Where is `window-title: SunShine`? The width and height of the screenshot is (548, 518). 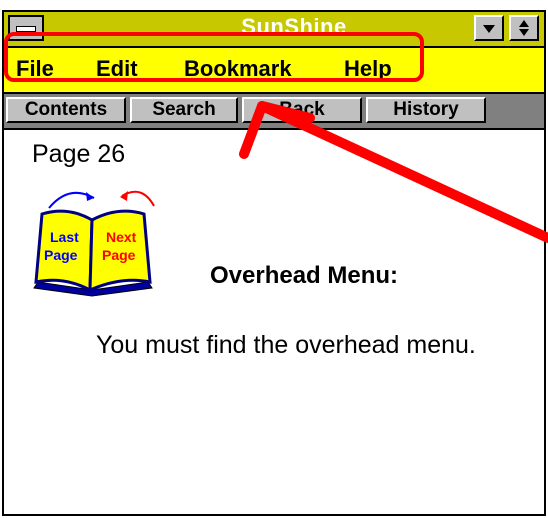 window-title: SunShine is located at coordinates (294, 26).